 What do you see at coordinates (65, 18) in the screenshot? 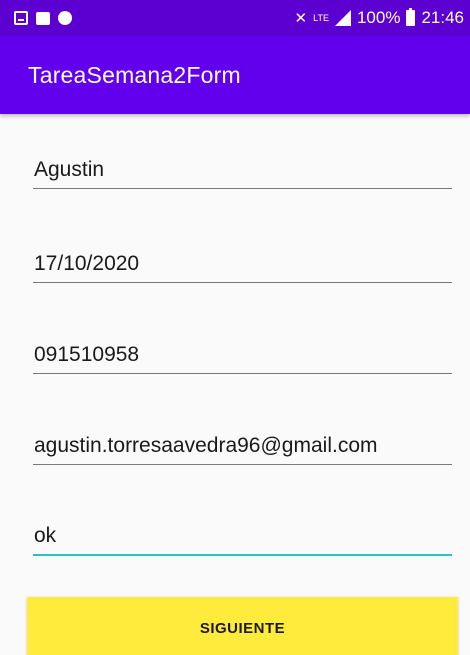
I see `sync-icon` at bounding box center [65, 18].